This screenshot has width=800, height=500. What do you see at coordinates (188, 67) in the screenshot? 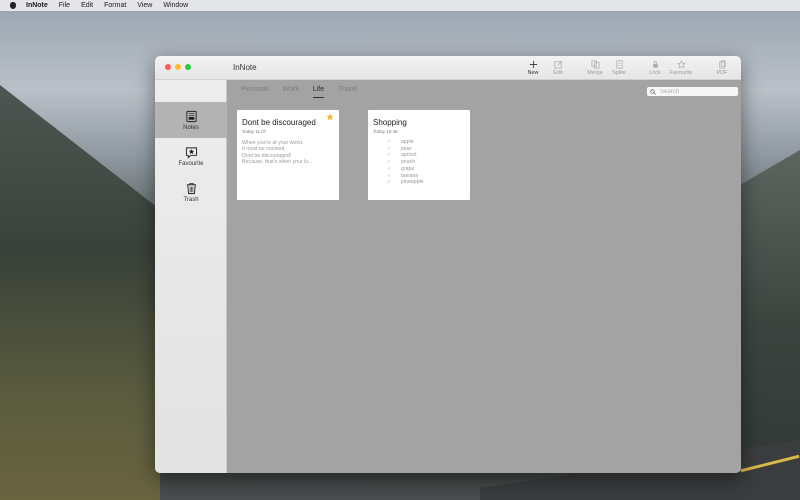
I see `maximize-window-button` at bounding box center [188, 67].